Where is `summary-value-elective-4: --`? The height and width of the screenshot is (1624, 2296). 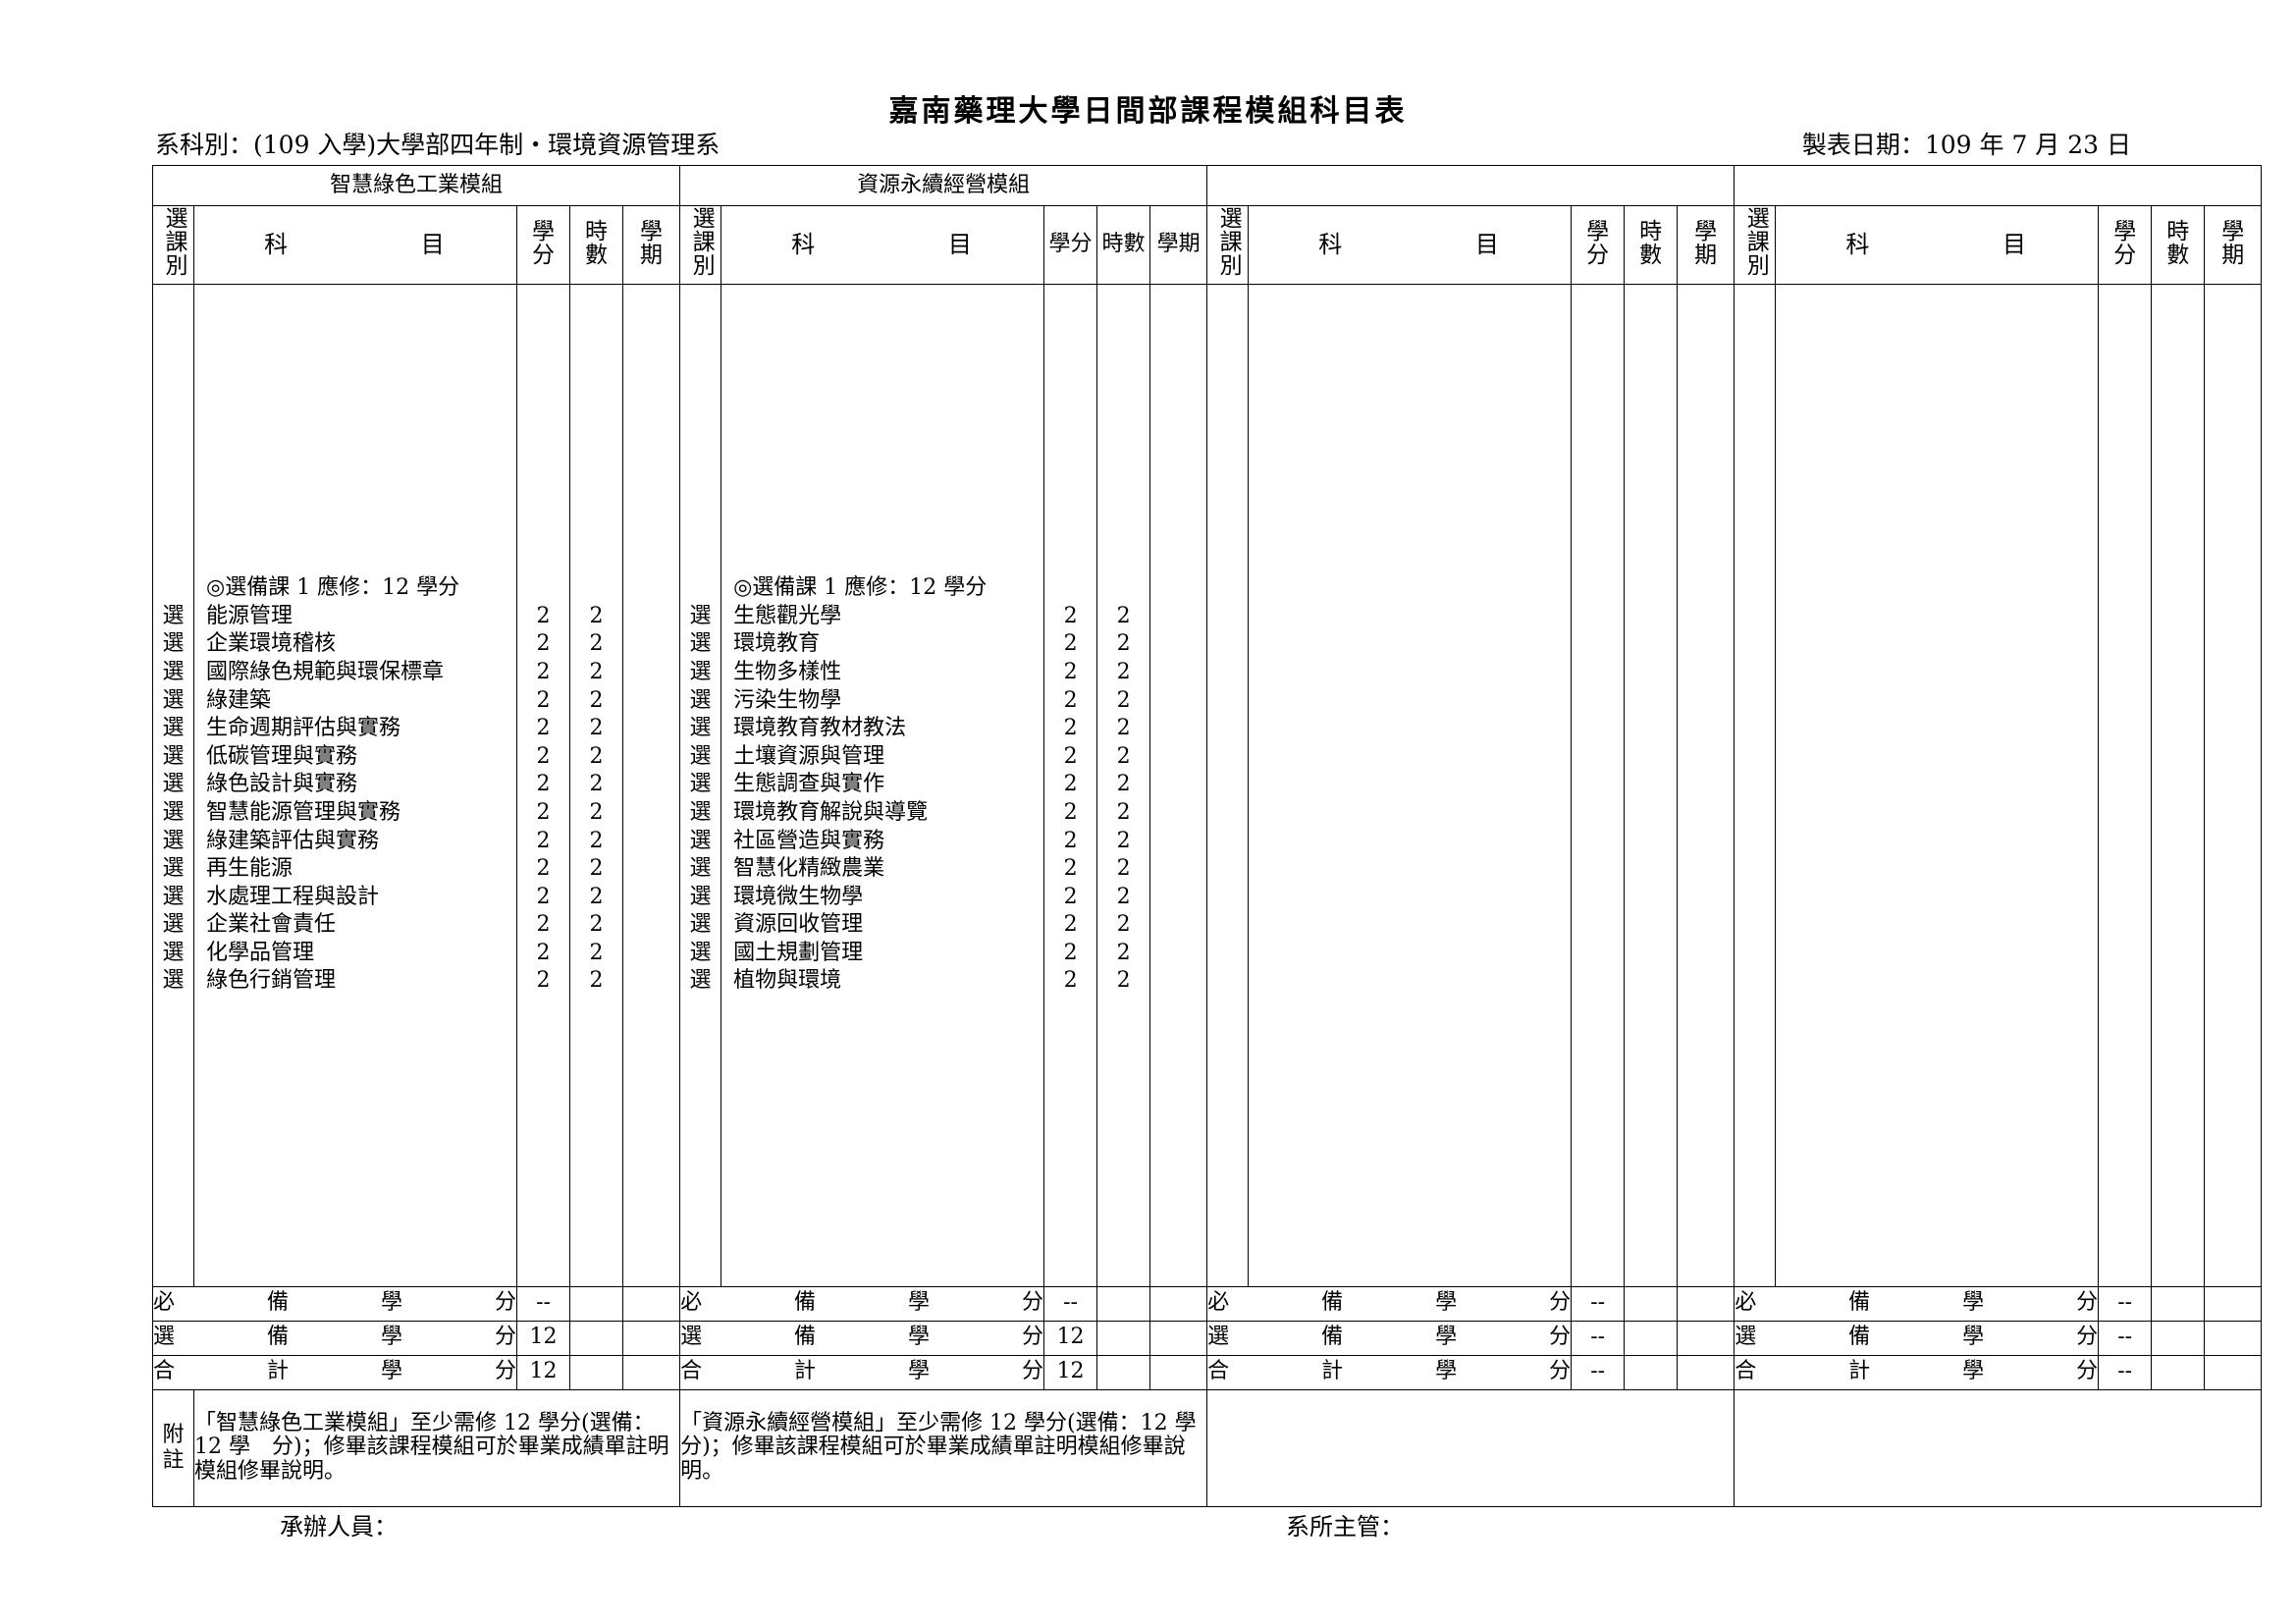 summary-value-elective-4: -- is located at coordinates (2125, 1338).